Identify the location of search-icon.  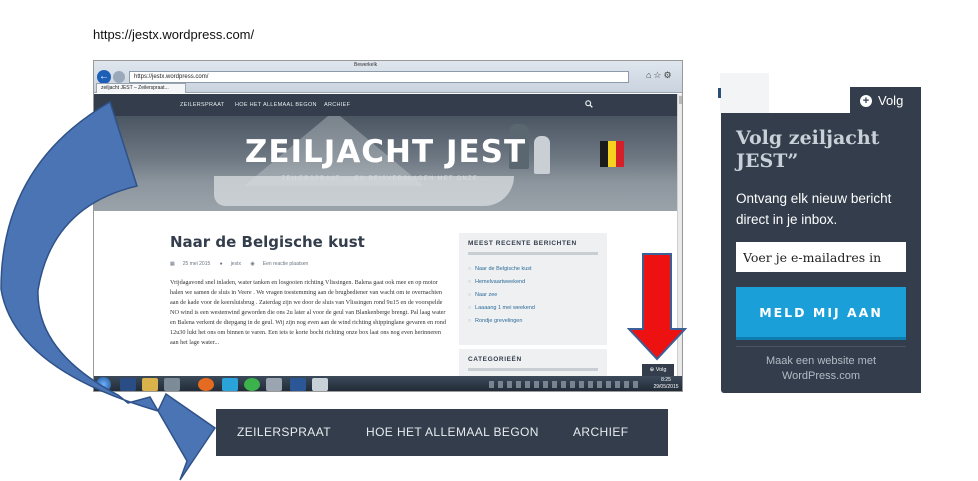
(589, 104).